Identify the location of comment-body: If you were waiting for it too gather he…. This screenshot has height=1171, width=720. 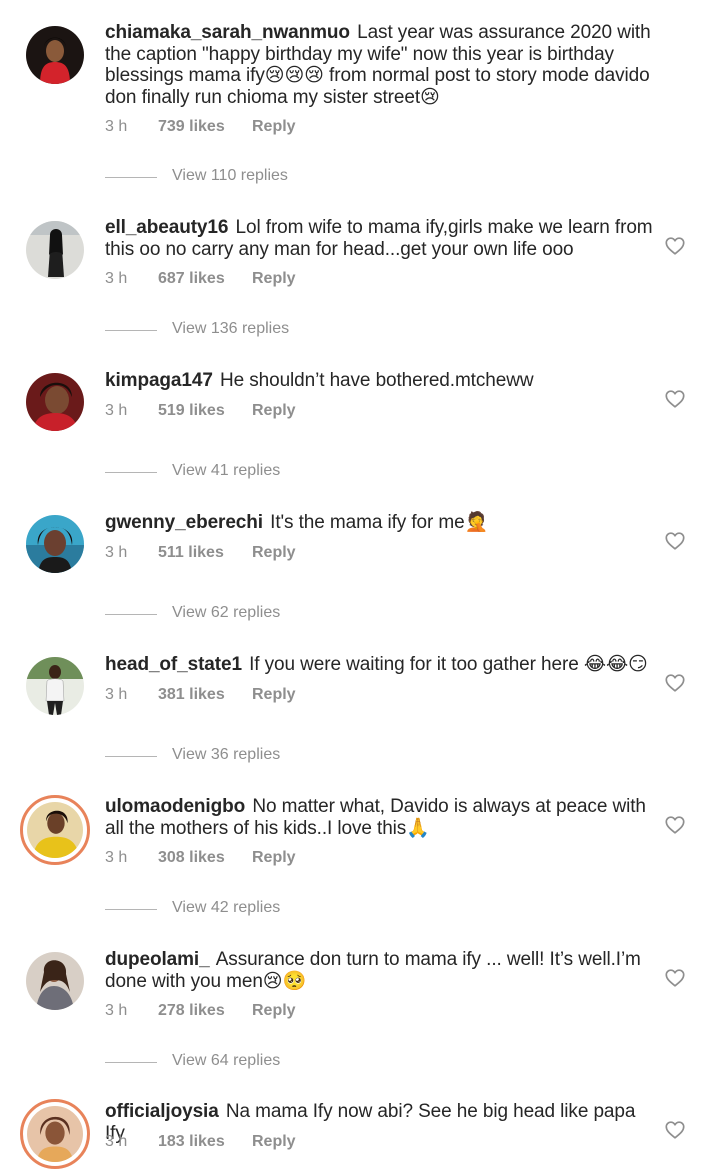
(448, 664).